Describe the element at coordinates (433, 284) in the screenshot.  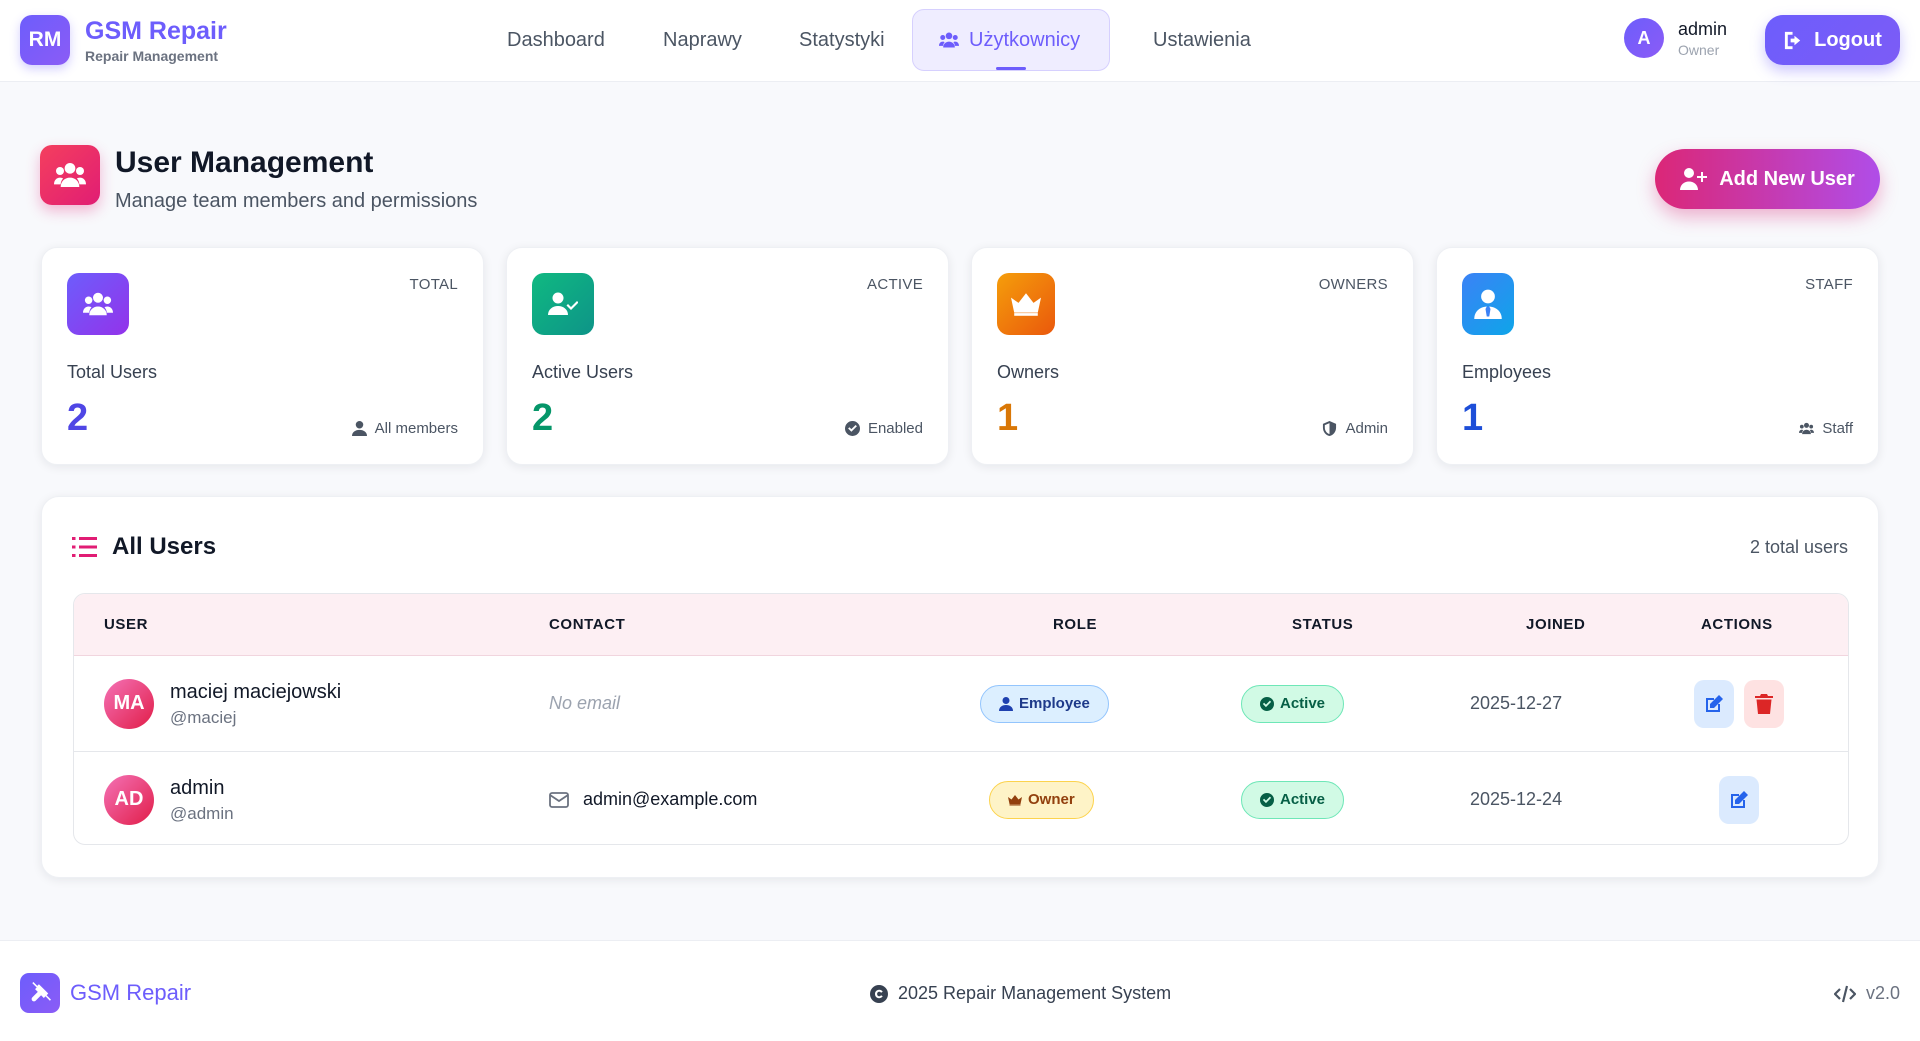
I see `stat-tag: TOTAL` at that location.